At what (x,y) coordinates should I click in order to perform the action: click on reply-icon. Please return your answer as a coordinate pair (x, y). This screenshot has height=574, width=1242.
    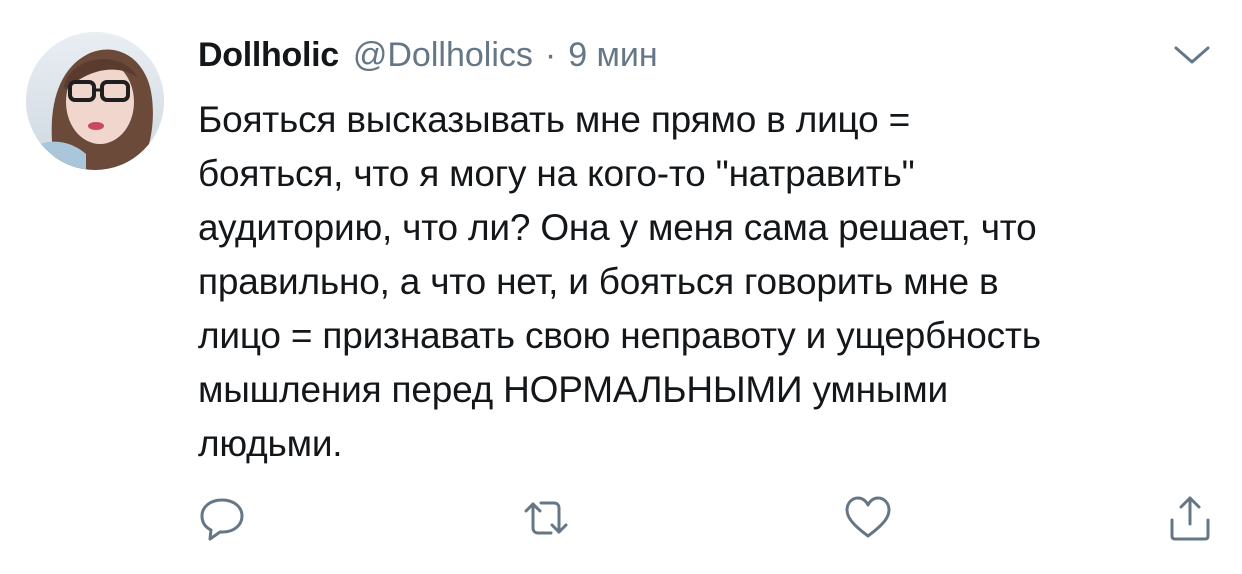
    Looking at the image, I should click on (222, 519).